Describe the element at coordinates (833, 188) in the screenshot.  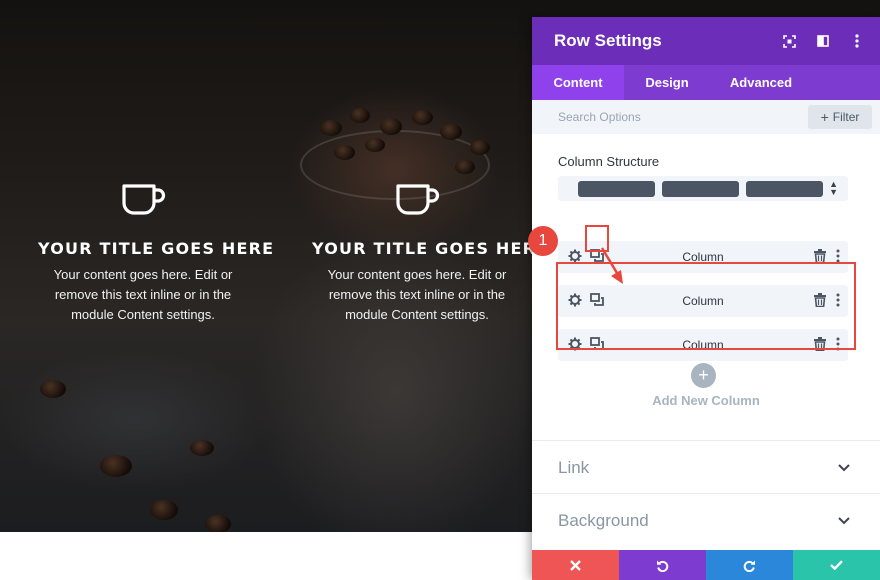
I see `select-arrows-icon: ▲ ▼` at that location.